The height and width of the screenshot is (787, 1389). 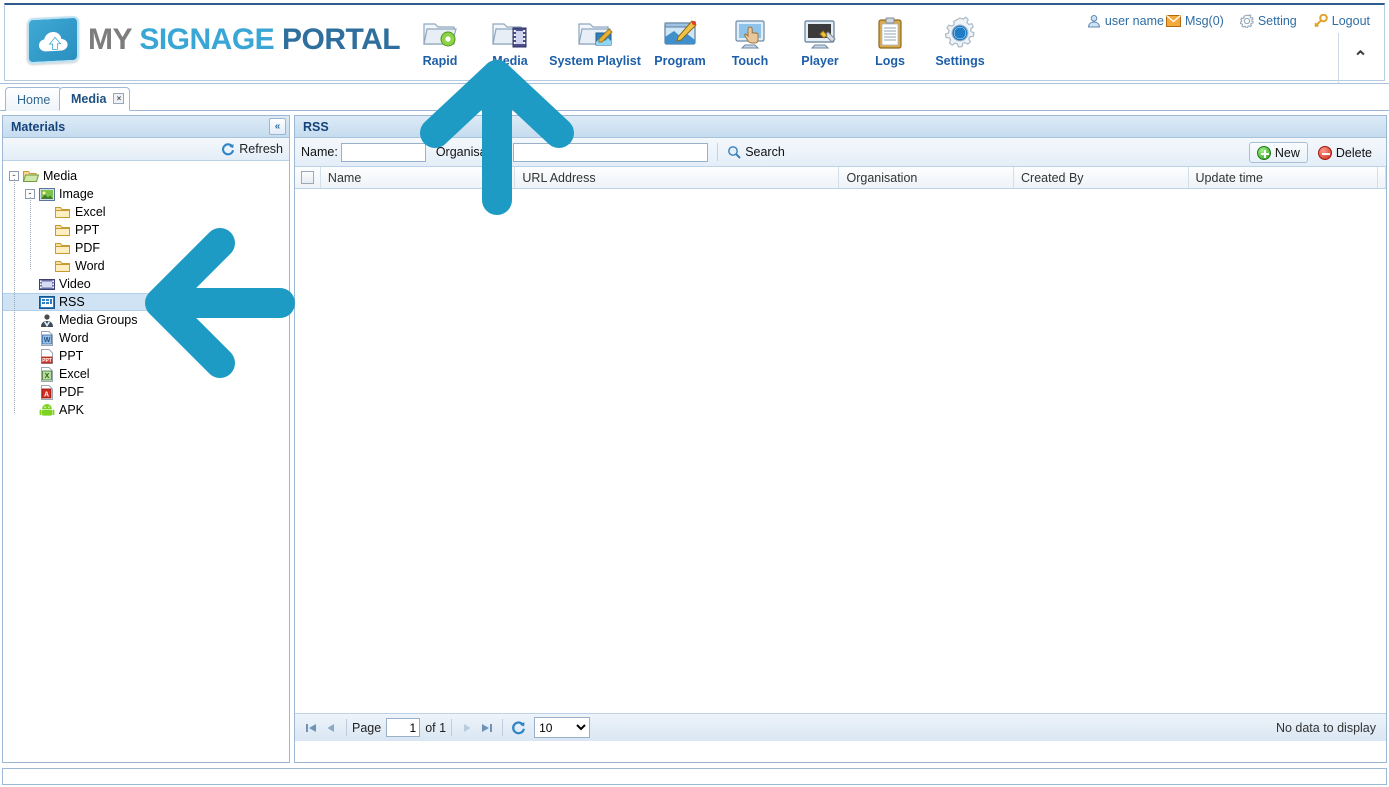 What do you see at coordinates (750, 39) in the screenshot?
I see `nav-item-touch: Touch` at bounding box center [750, 39].